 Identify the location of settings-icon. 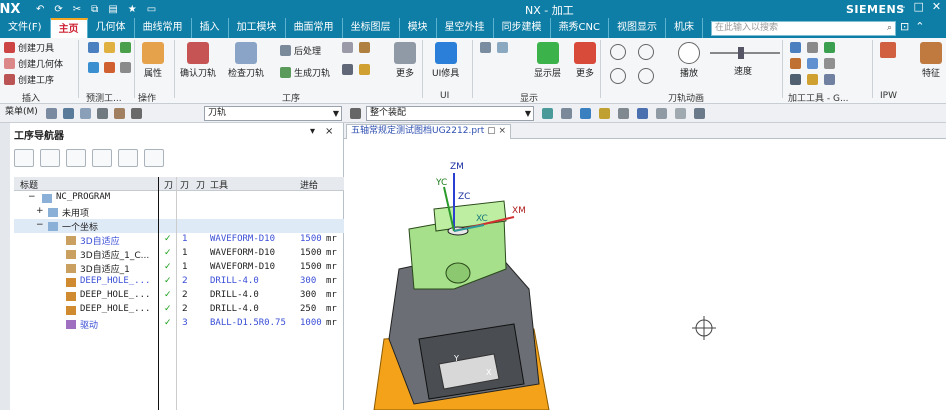
(136, 113).